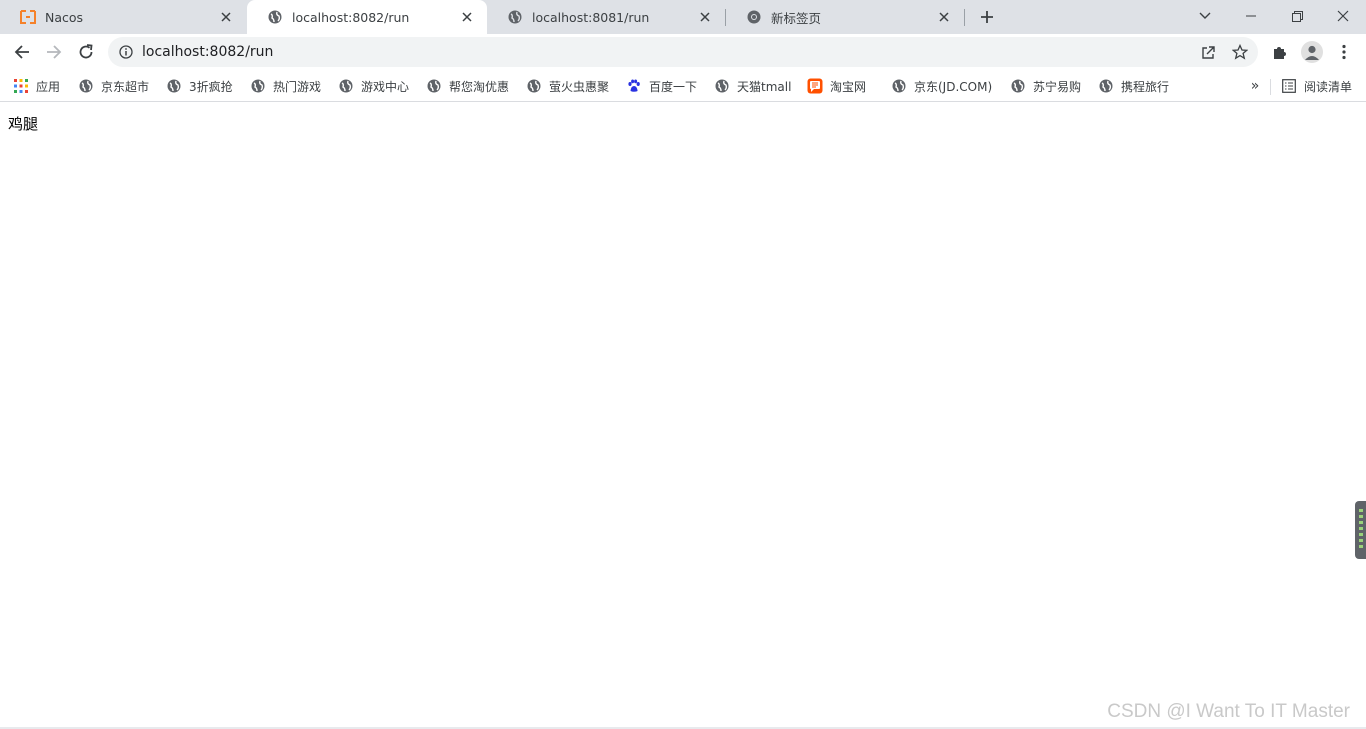 Image resolution: width=1366 pixels, height=729 pixels. I want to click on taobao-icon, so click(815, 86).